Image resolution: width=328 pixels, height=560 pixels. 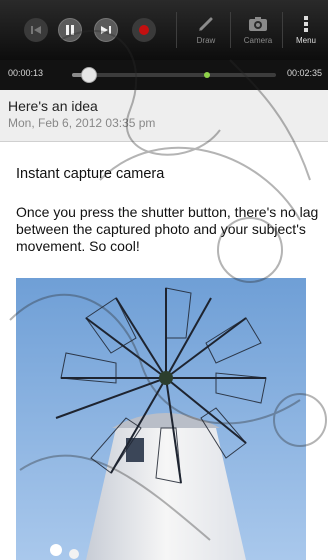 What do you see at coordinates (258, 32) in the screenshot?
I see `camera-button: Camera` at bounding box center [258, 32].